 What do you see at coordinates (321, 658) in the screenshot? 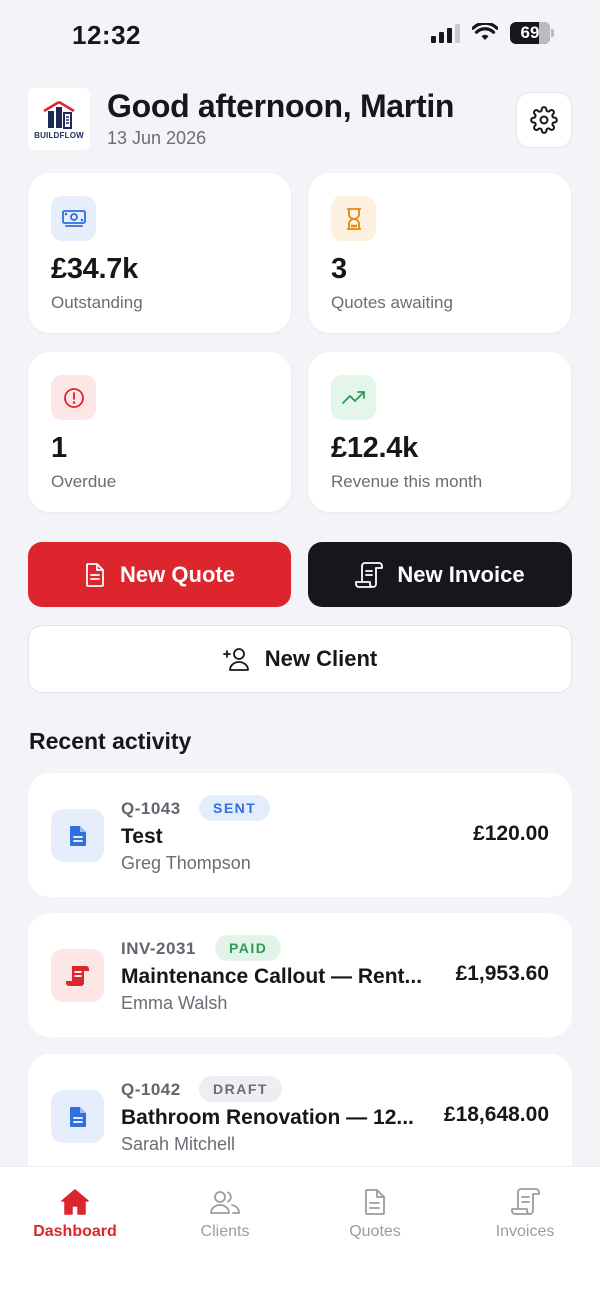
I see `new-client-label: New Client` at bounding box center [321, 658].